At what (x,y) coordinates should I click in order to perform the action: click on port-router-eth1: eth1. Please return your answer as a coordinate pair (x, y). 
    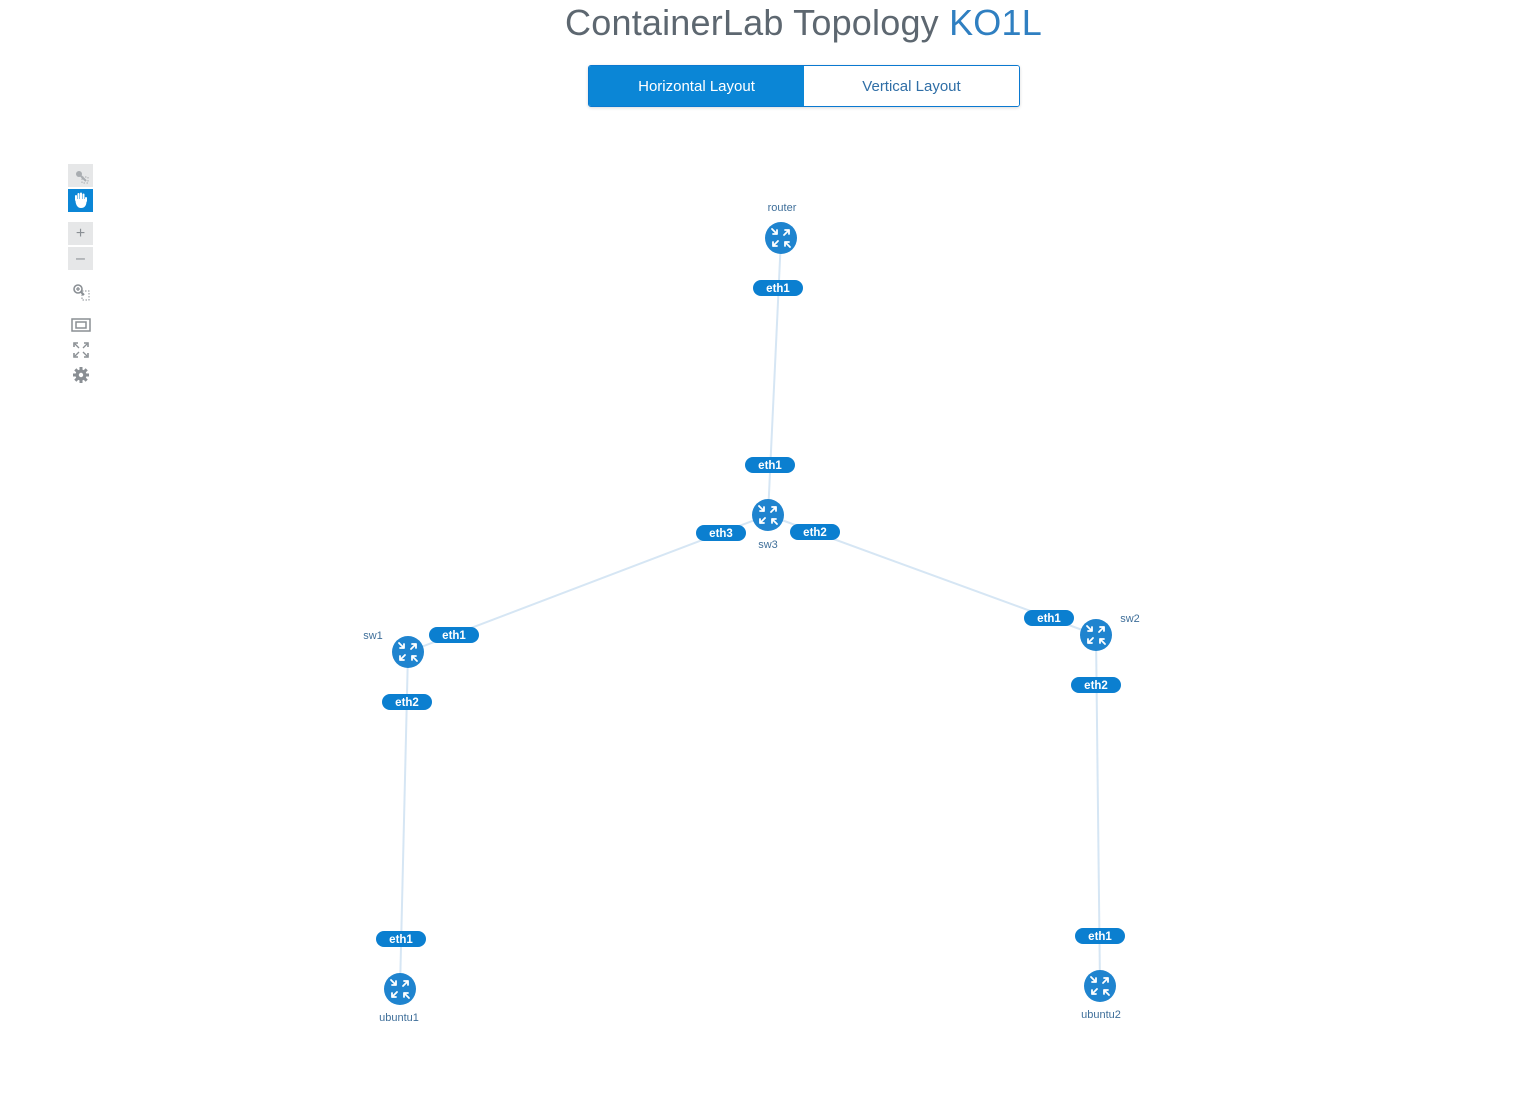
    Looking at the image, I should click on (778, 288).